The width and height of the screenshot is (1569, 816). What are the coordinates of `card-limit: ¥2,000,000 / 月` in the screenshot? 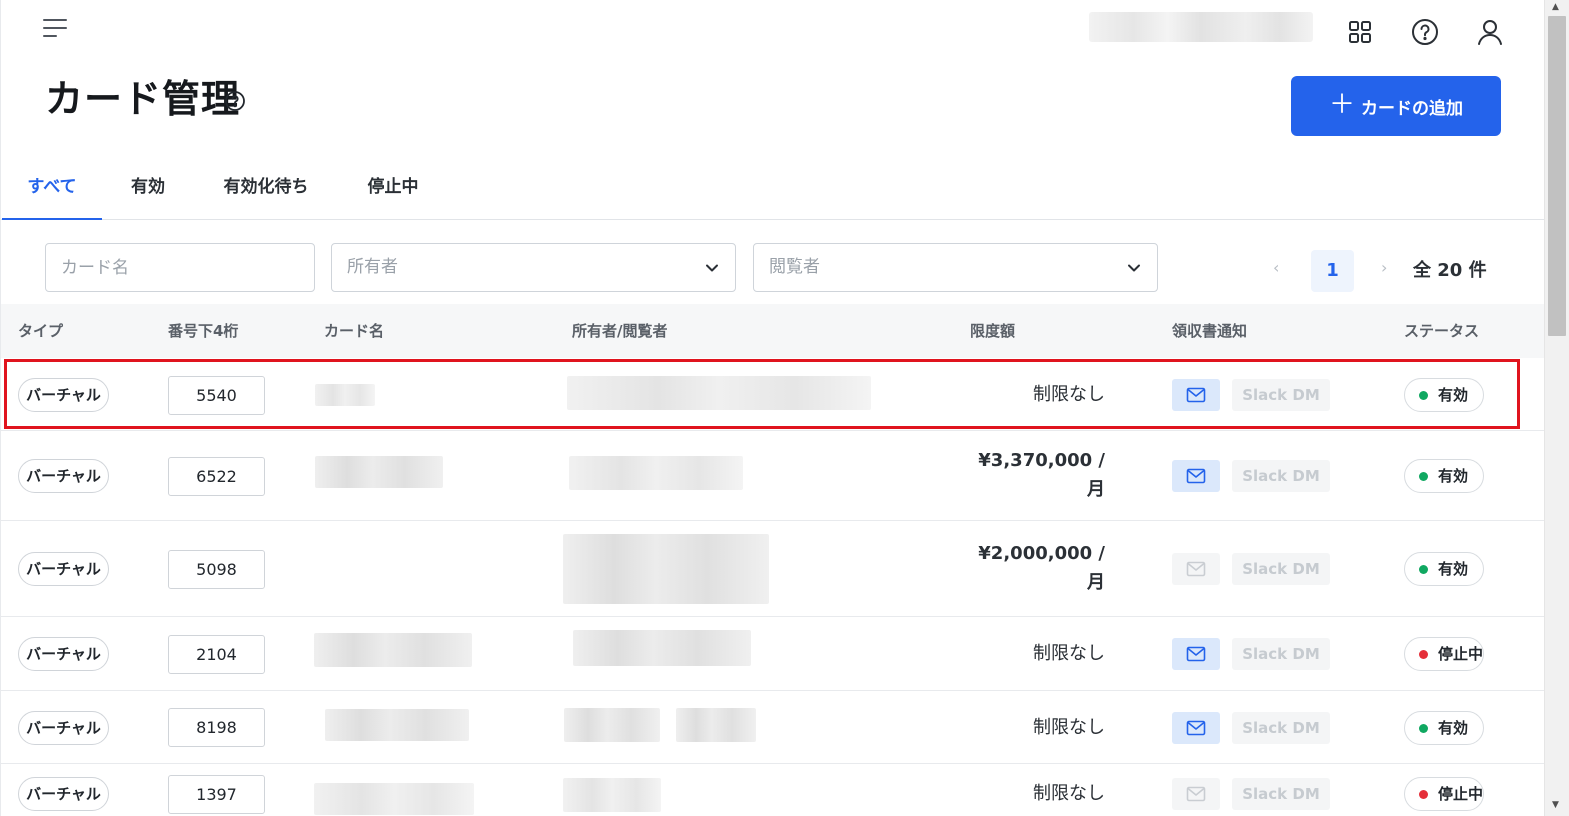 It's located at (1041, 568).